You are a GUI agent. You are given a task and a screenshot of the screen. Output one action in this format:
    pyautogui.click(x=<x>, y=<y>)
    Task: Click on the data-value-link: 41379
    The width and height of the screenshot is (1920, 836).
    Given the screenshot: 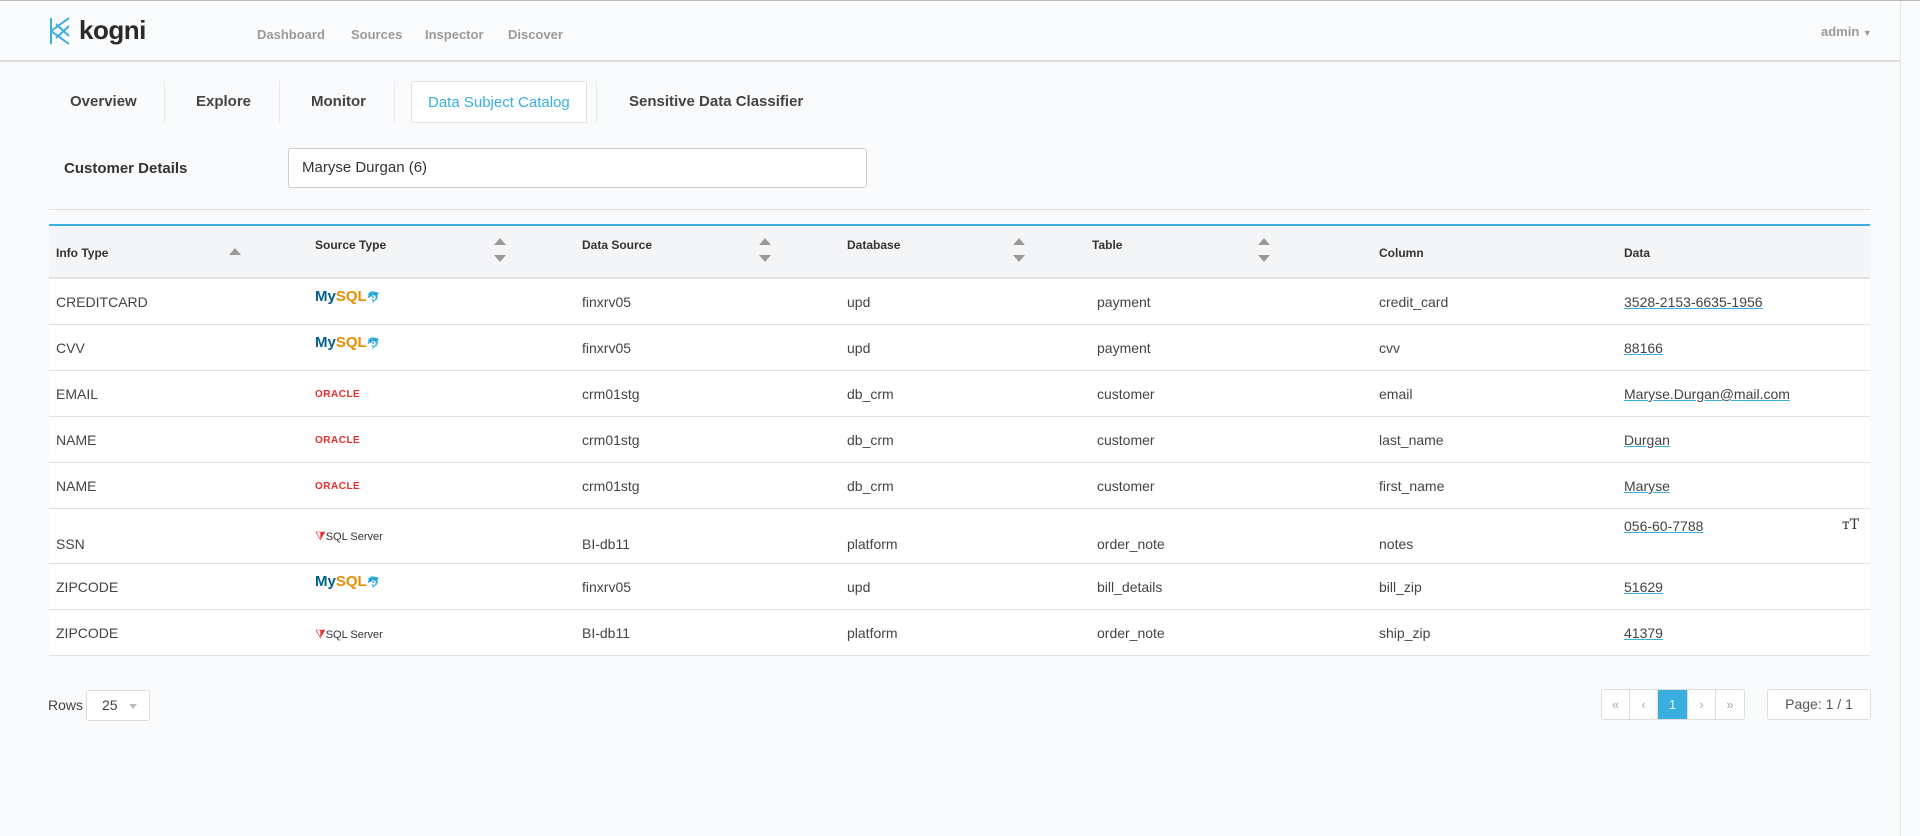 What is the action you would take?
    pyautogui.click(x=1643, y=633)
    